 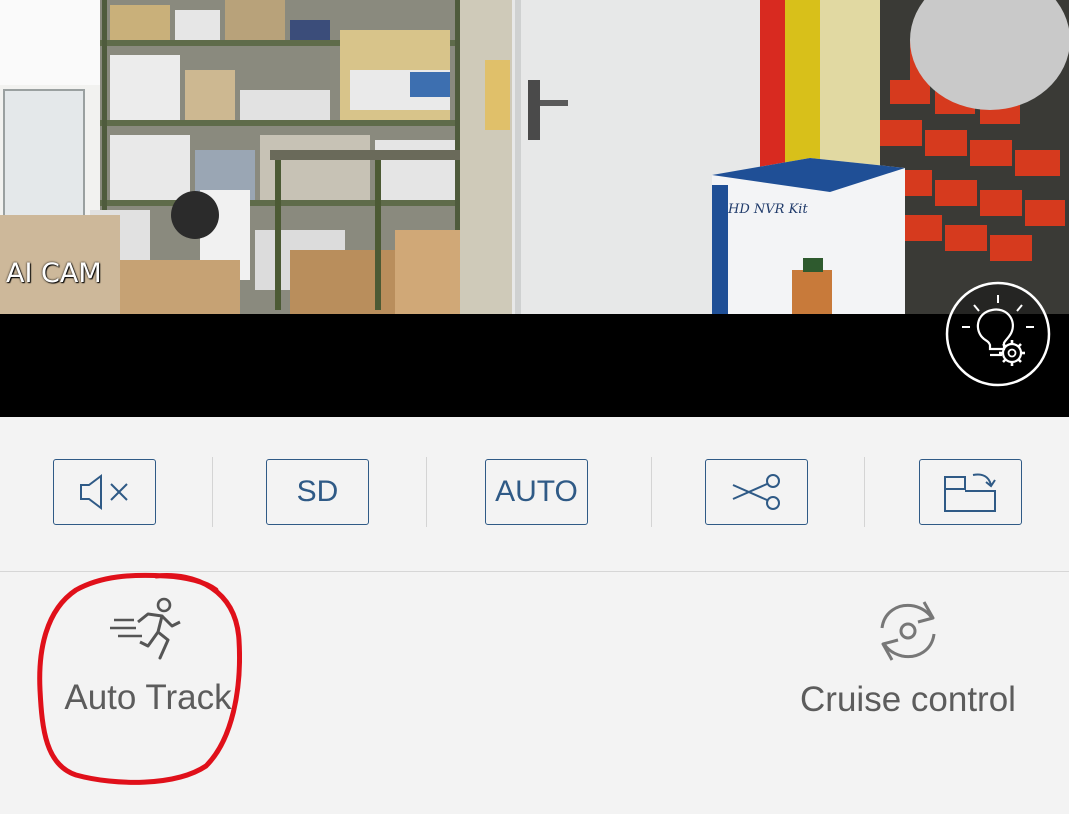 I want to click on auto-track-button: Auto Track, so click(x=148, y=657).